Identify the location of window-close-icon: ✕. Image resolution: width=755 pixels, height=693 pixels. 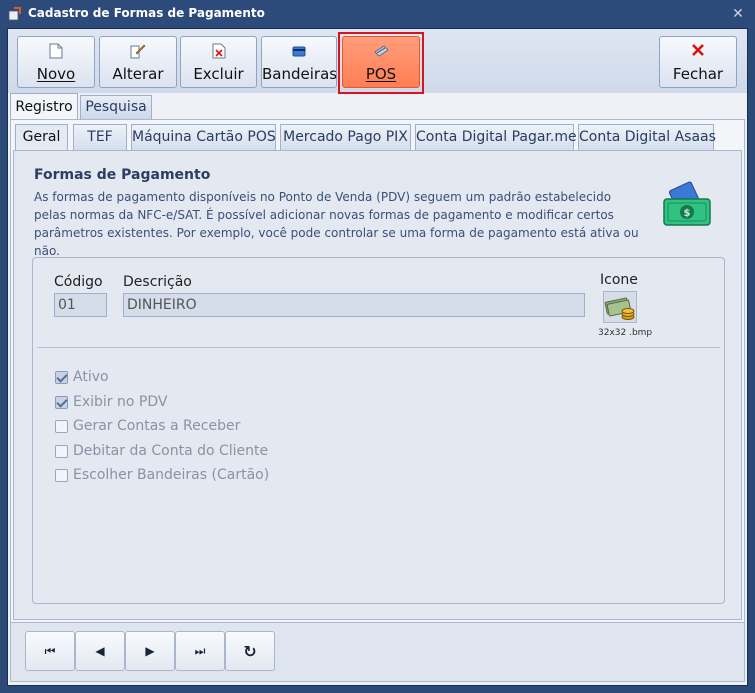
(738, 14).